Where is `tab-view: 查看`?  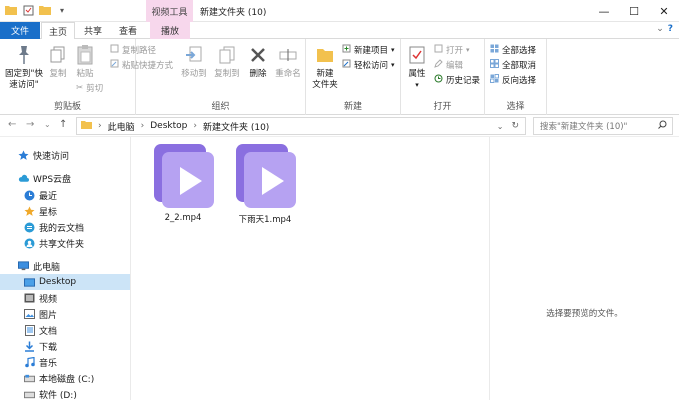 tab-view: 查看 is located at coordinates (128, 30).